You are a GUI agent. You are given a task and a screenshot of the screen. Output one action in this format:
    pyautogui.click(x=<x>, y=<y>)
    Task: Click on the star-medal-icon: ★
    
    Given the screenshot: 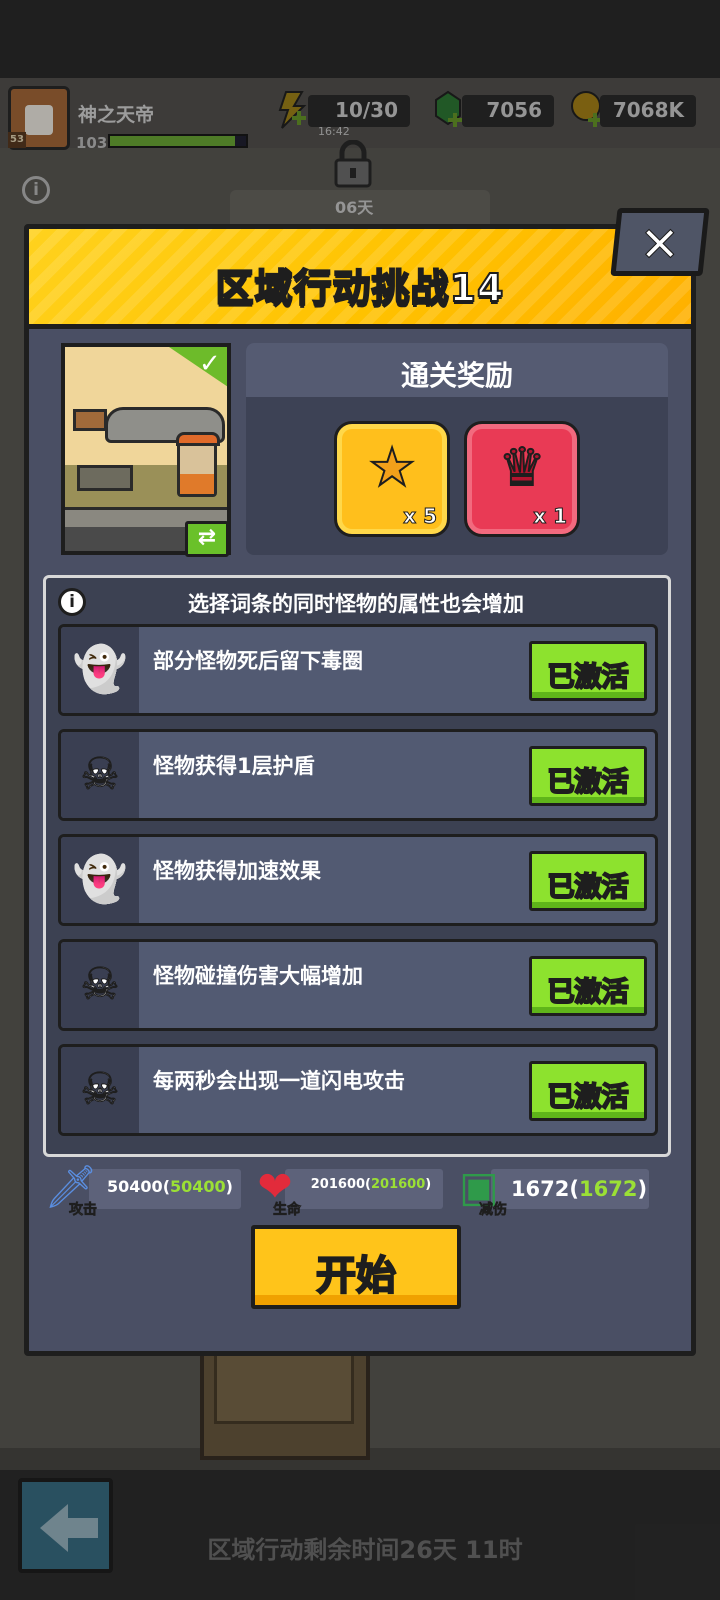 What is the action you would take?
    pyautogui.click(x=392, y=468)
    